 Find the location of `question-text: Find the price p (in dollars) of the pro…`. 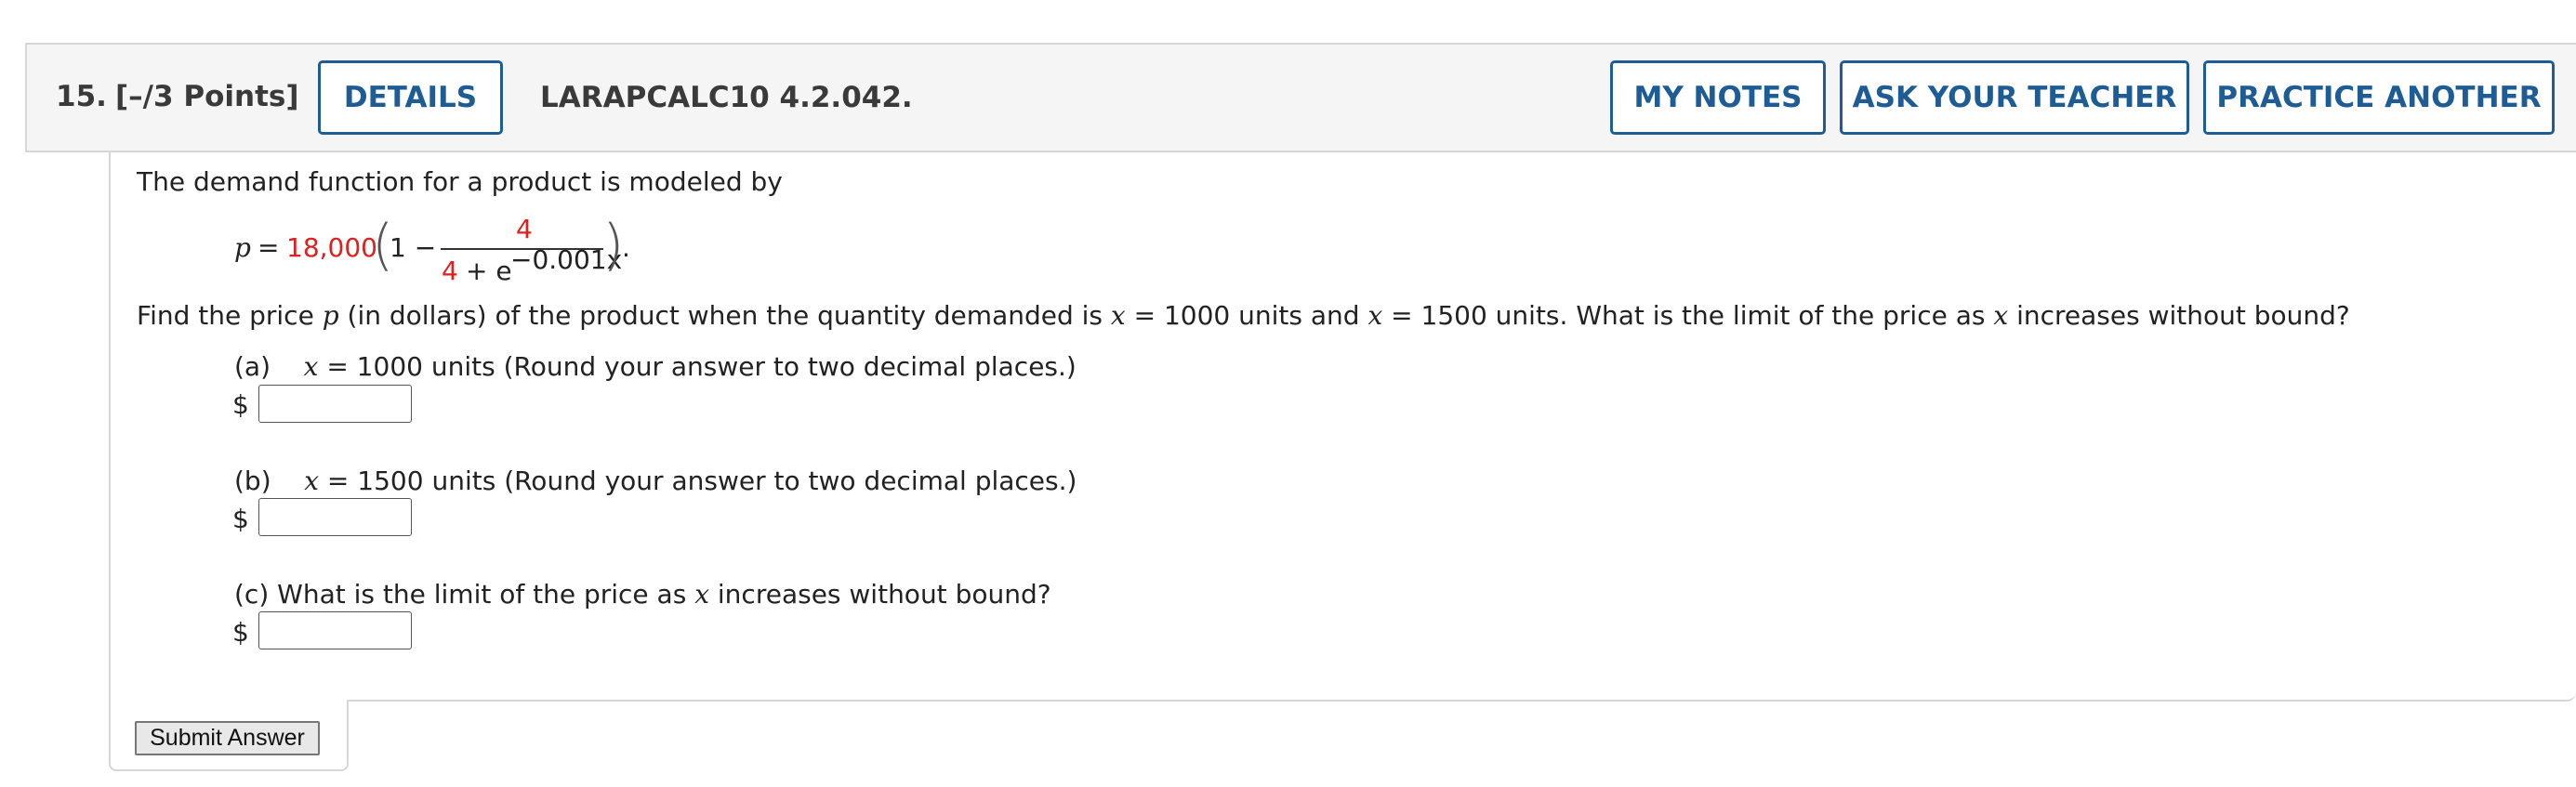

question-text: Find the price p (in dollars) of the pro… is located at coordinates (1243, 316).